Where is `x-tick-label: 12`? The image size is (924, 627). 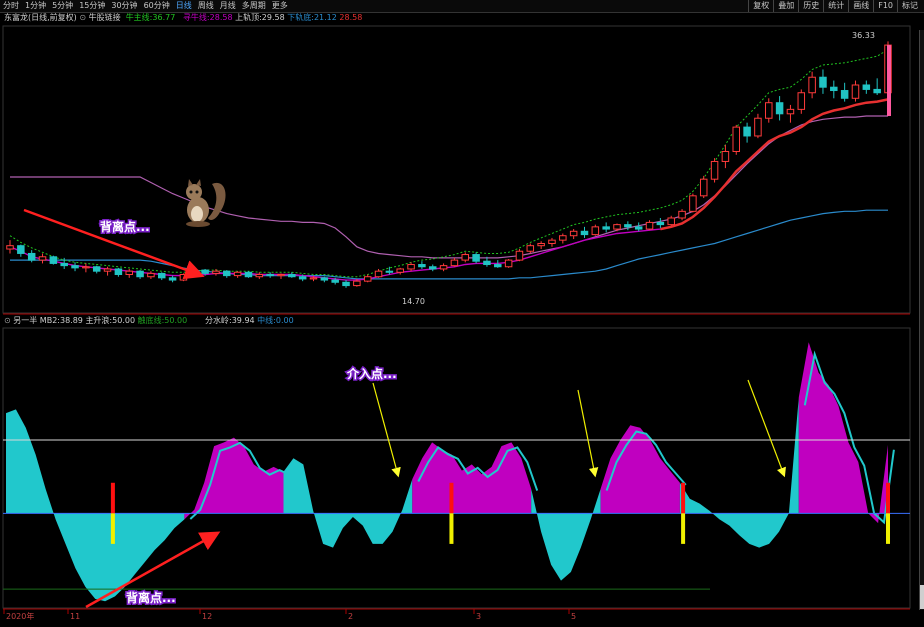 x-tick-label: 12 is located at coordinates (207, 616).